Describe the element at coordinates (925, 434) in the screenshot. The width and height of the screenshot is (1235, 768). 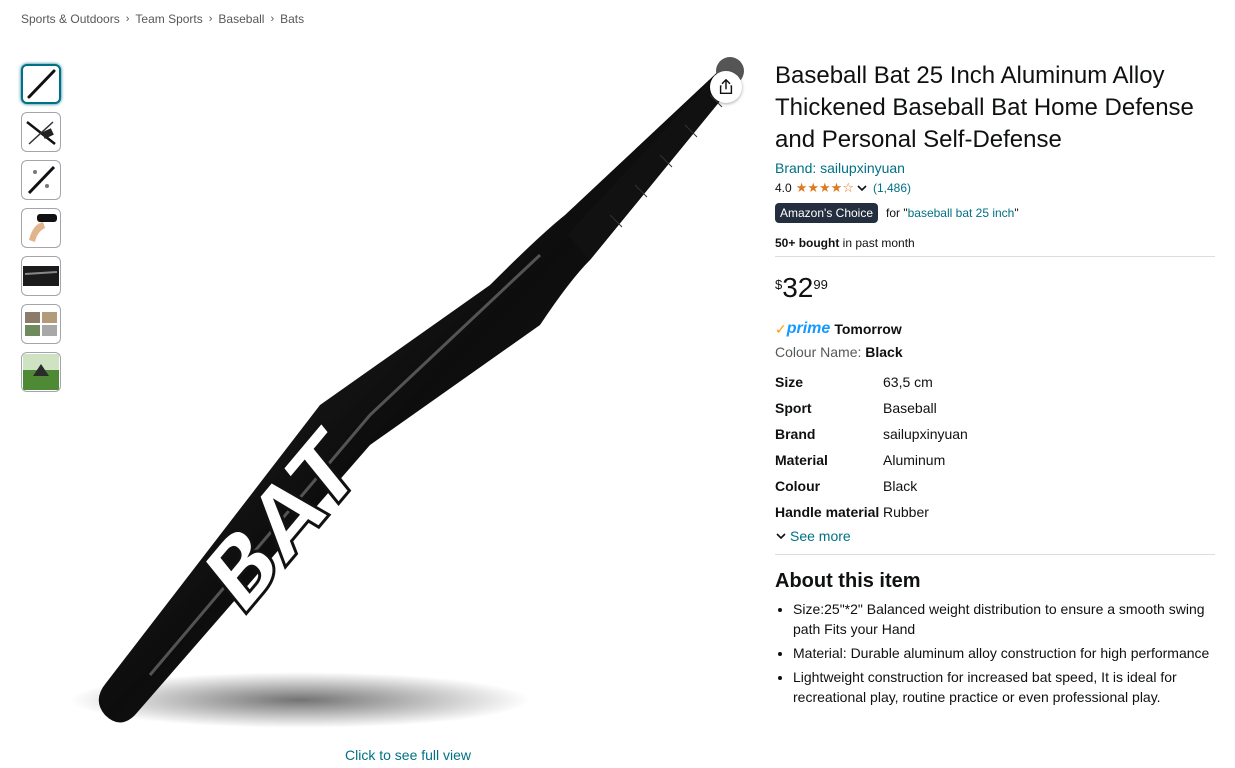
I see `spec-value: sailupxinyuan` at that location.